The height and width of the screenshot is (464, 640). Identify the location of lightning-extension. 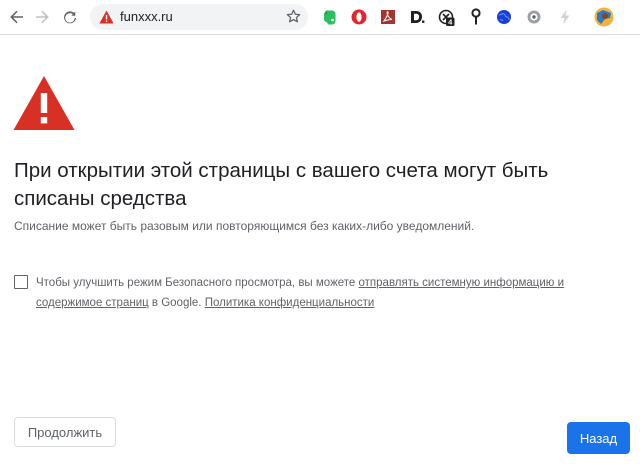
(565, 17).